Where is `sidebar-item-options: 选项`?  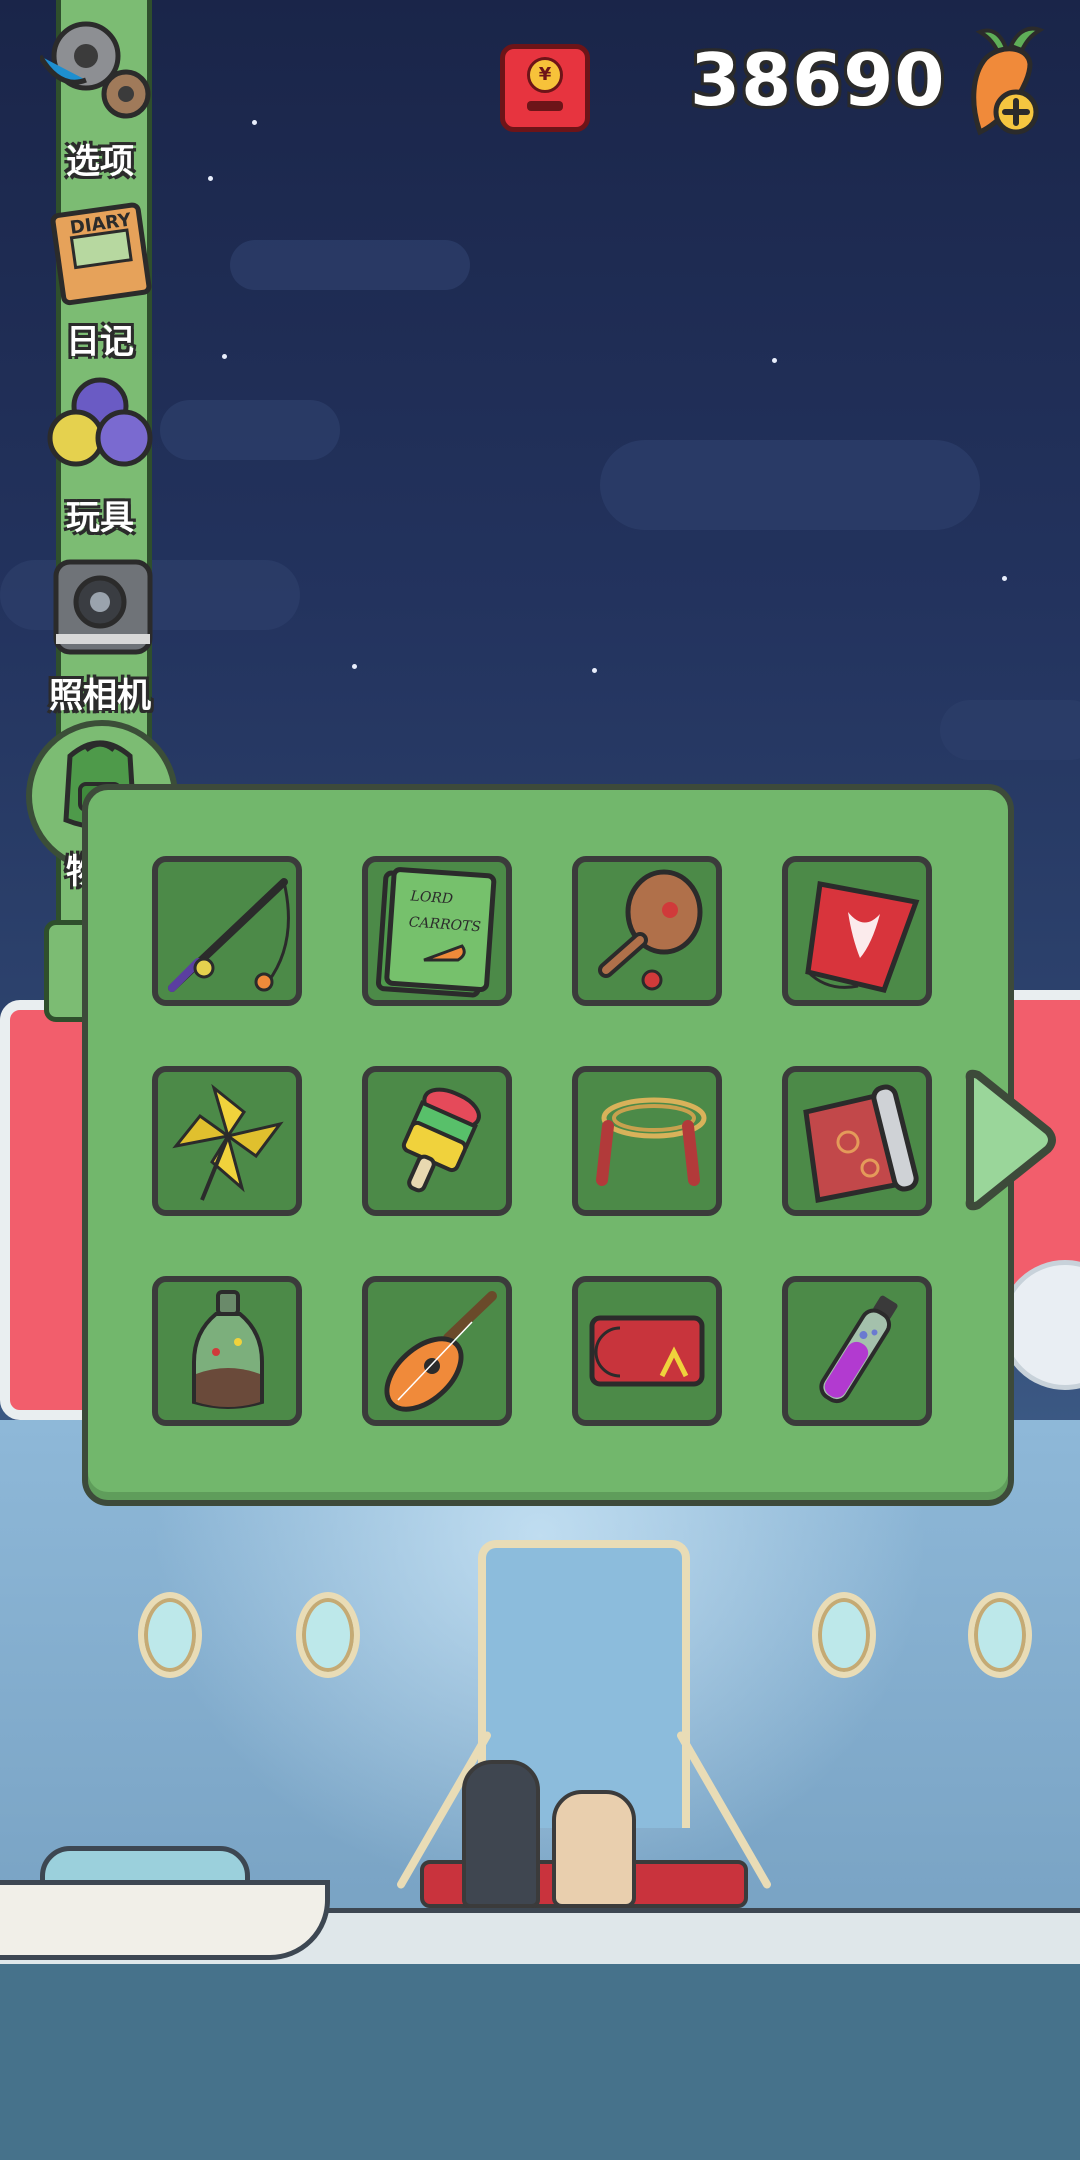
sidebar-item-options: 选项 is located at coordinates (100, 96).